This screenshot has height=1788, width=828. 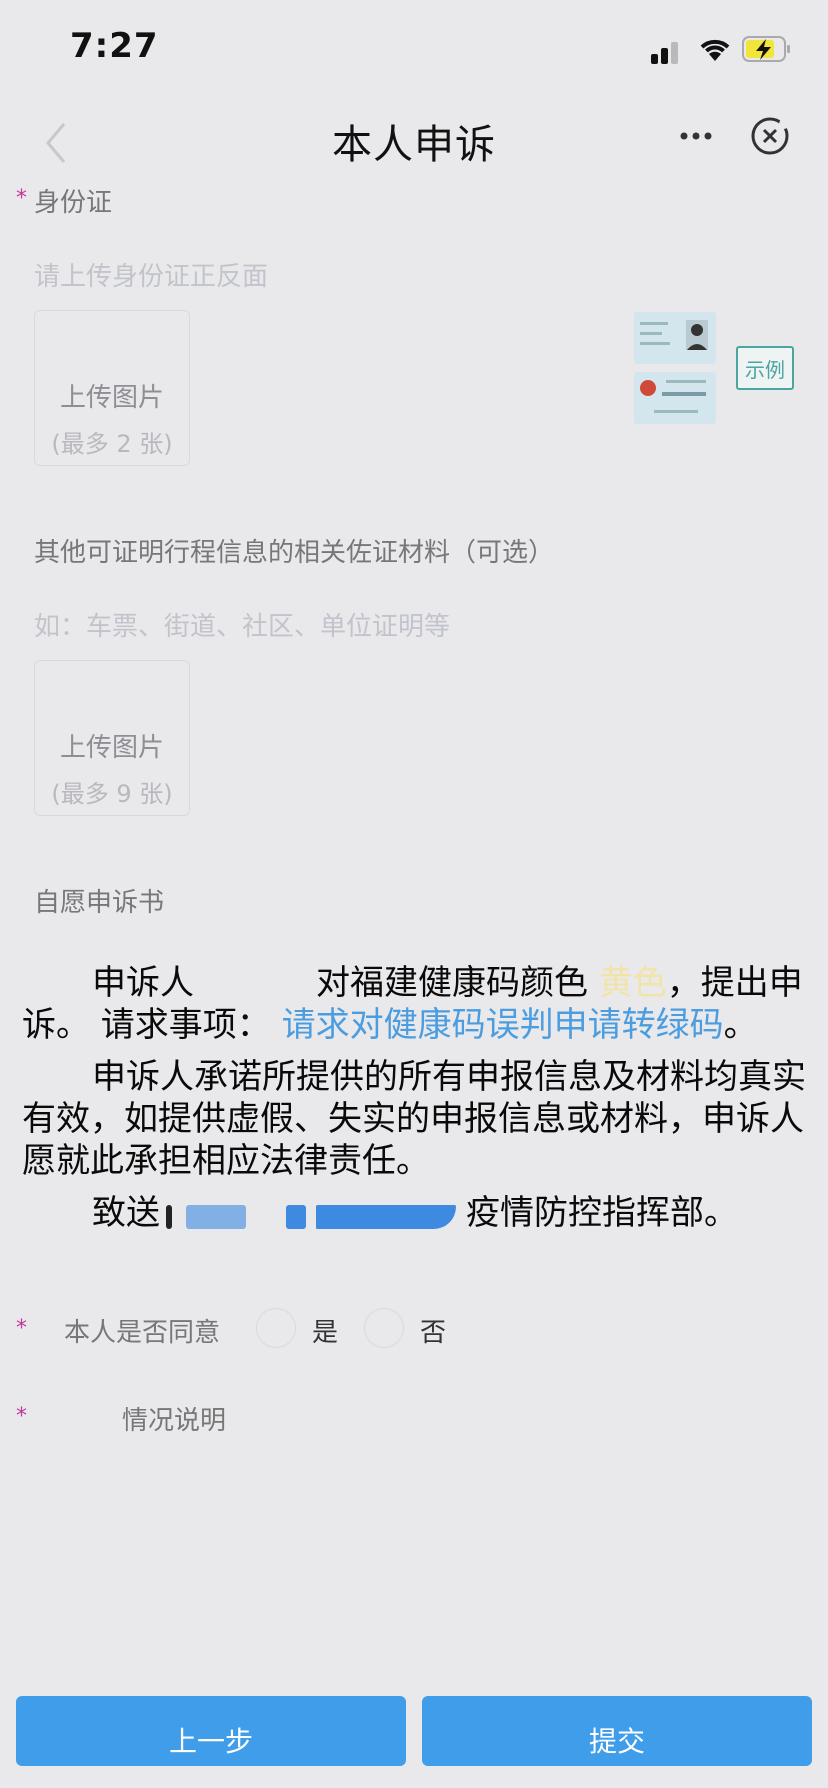 I want to click on cellular-signal-icon, so click(x=664, y=51).